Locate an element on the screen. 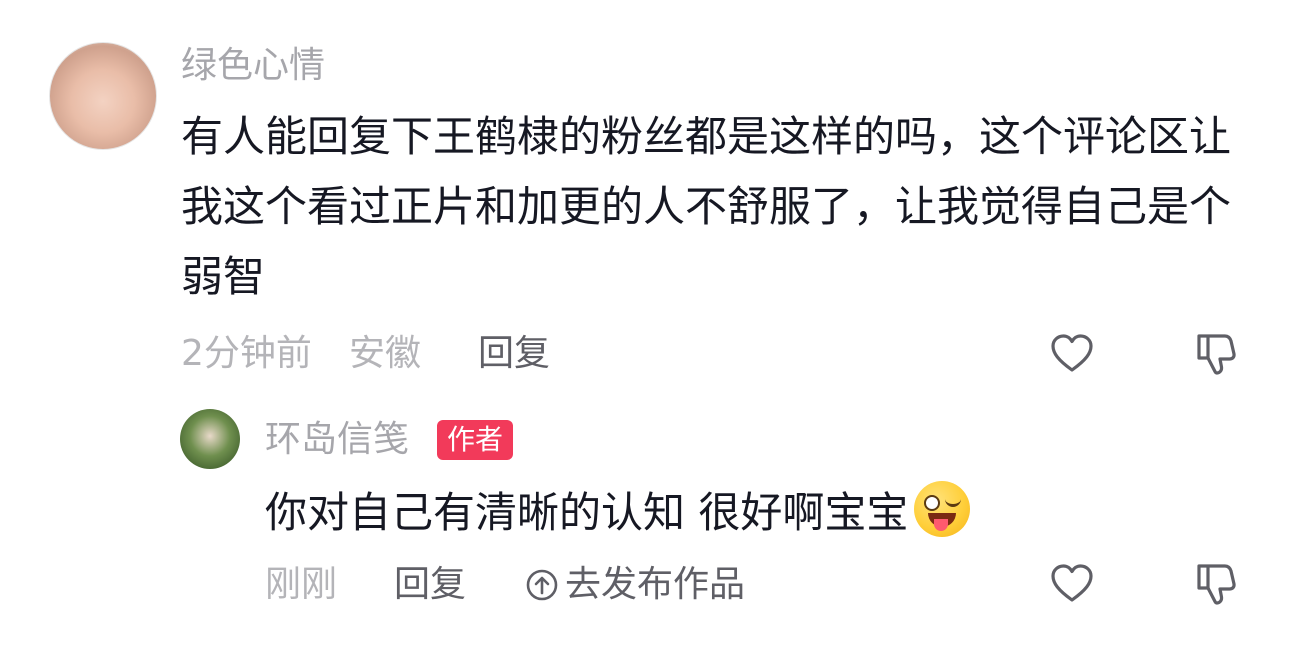 This screenshot has width=1290, height=662. reply-time: 刚刚 is located at coordinates (301, 584).